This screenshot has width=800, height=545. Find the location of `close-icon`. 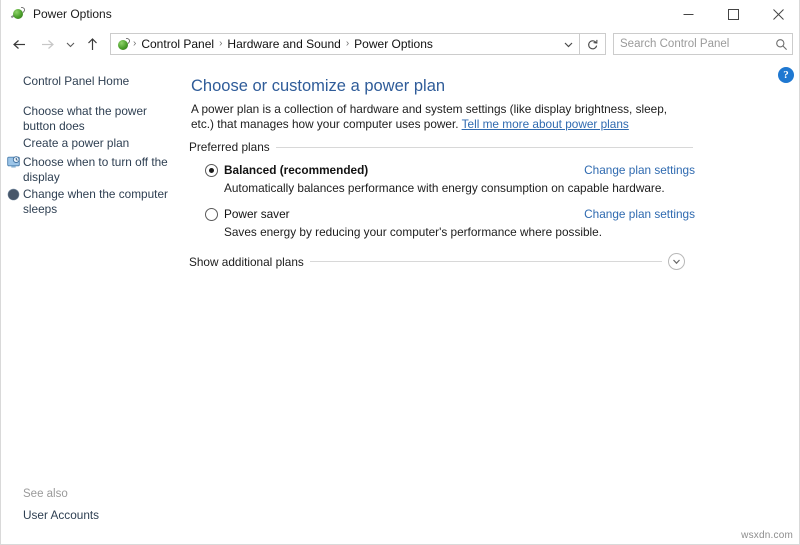

close-icon is located at coordinates (778, 14).